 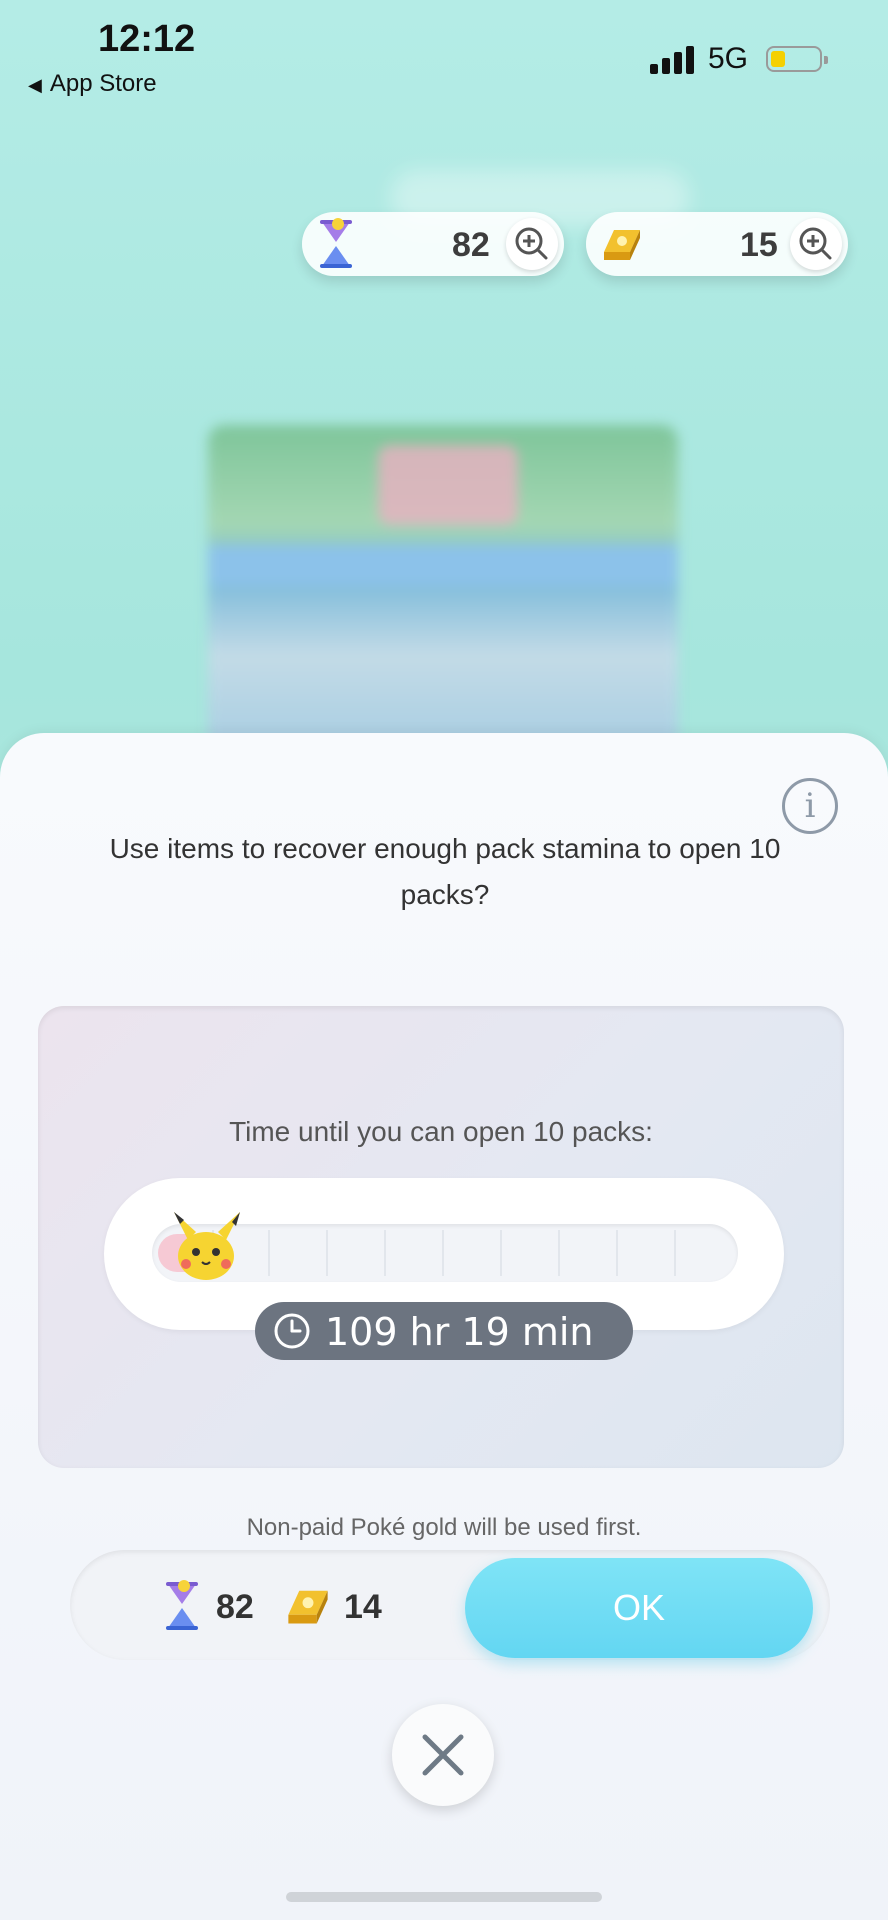 What do you see at coordinates (443, 590) in the screenshot?
I see `background-card-pack` at bounding box center [443, 590].